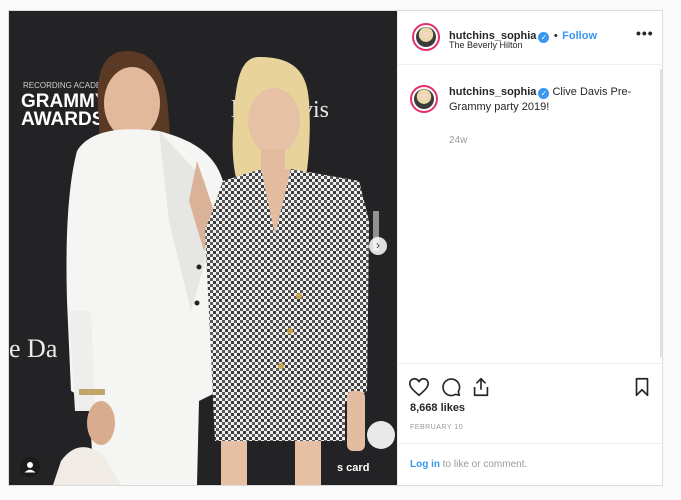 This screenshot has width=681, height=500. I want to click on backdrop-text-left: e Da, so click(33, 348).